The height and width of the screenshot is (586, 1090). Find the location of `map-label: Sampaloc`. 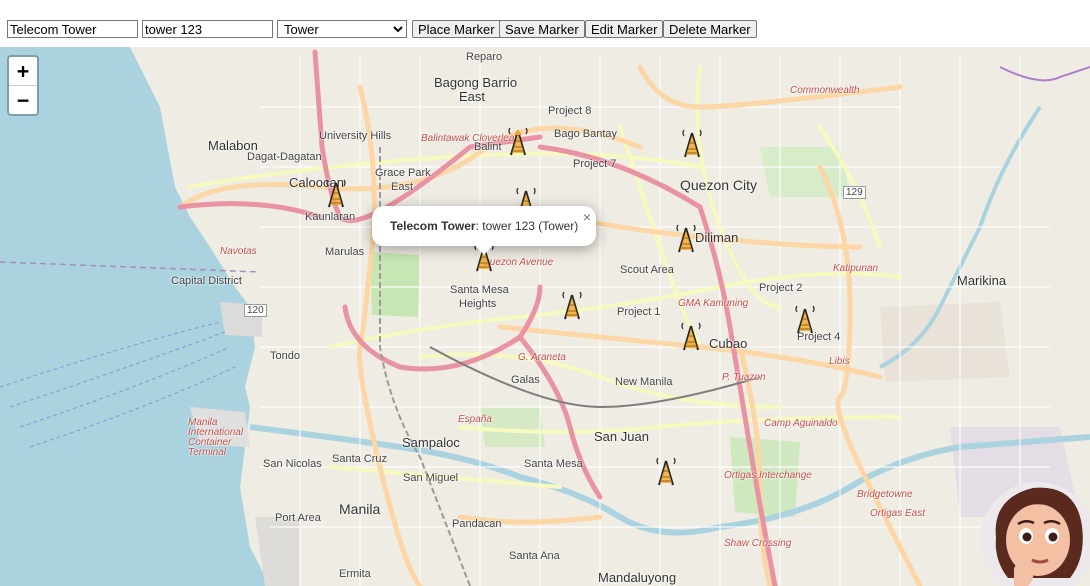

map-label: Sampaloc is located at coordinates (431, 442).